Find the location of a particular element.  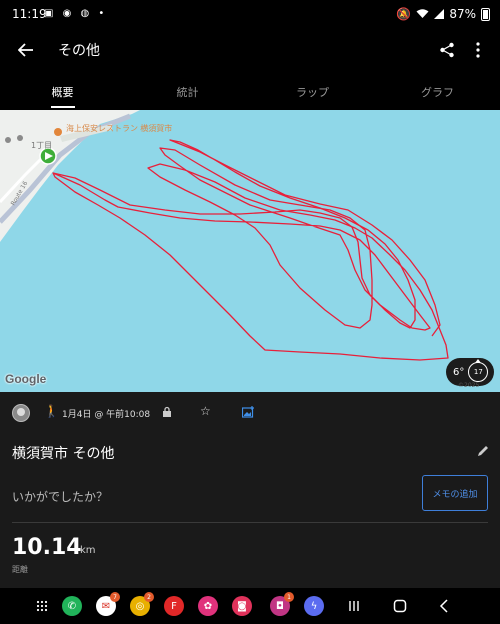

home-button is located at coordinates (400, 606).